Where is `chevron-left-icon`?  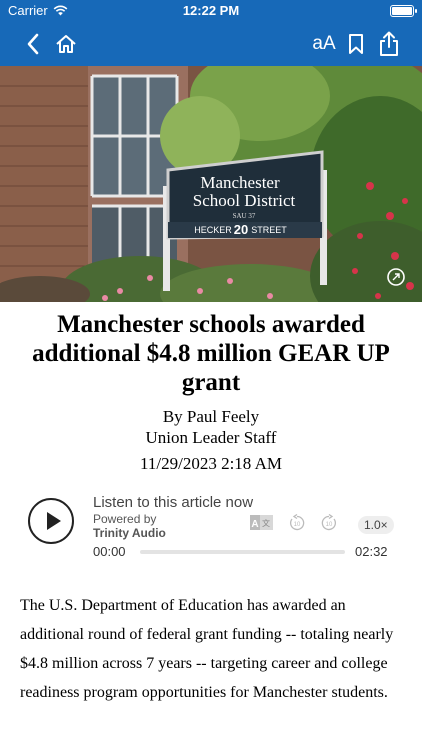 chevron-left-icon is located at coordinates (33, 44).